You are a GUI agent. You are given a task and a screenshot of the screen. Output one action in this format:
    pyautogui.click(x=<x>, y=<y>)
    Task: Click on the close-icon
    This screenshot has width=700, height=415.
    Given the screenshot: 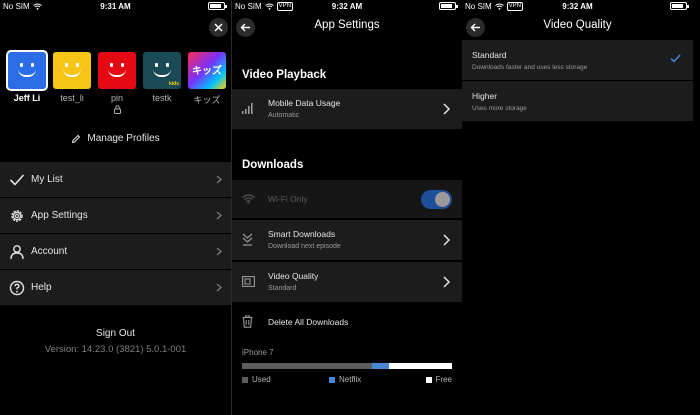 What is the action you would take?
    pyautogui.click(x=218, y=27)
    